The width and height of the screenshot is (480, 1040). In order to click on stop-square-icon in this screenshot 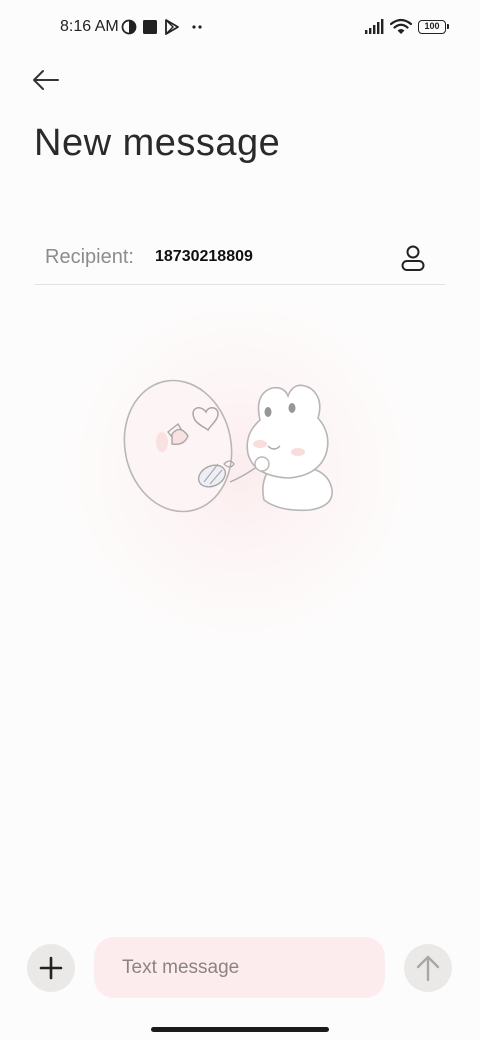, I will do `click(150, 27)`.